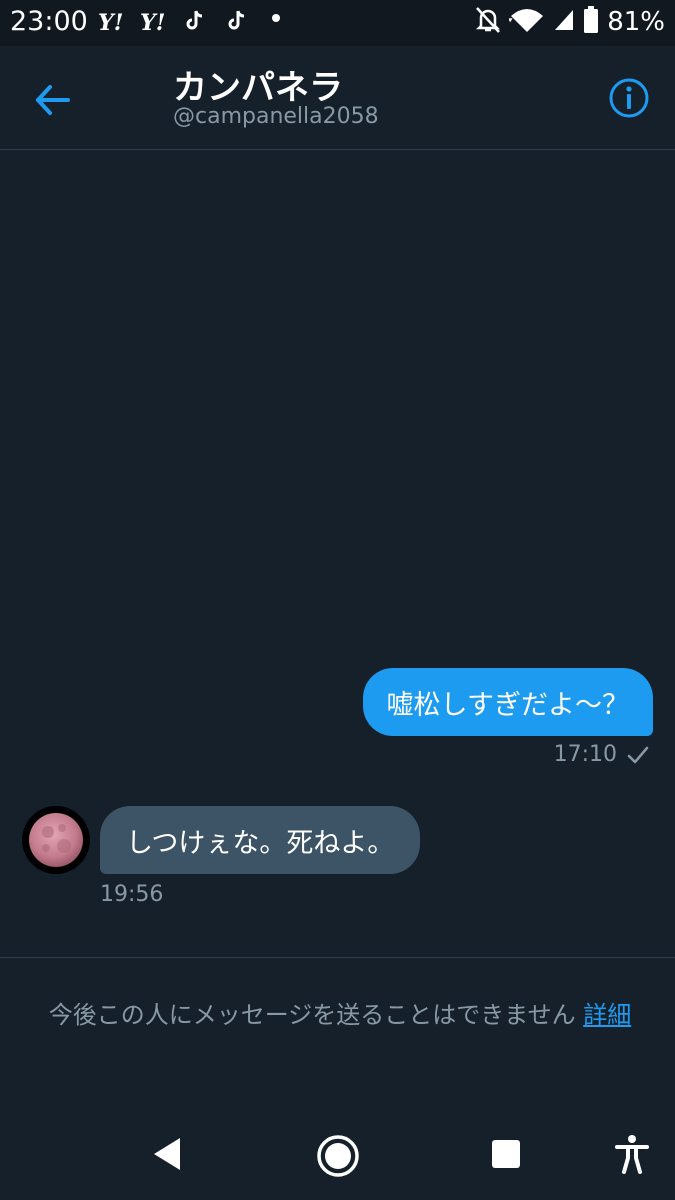 The width and height of the screenshot is (675, 1200). I want to click on sent-message-text: 嘘松しすぎだよ～？, so click(507, 705).